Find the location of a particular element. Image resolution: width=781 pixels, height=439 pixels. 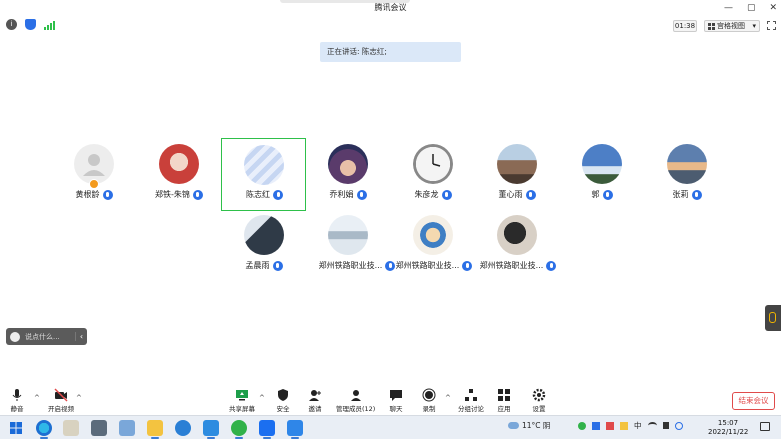

participant-name: 董心雨 is located at coordinates (510, 194).